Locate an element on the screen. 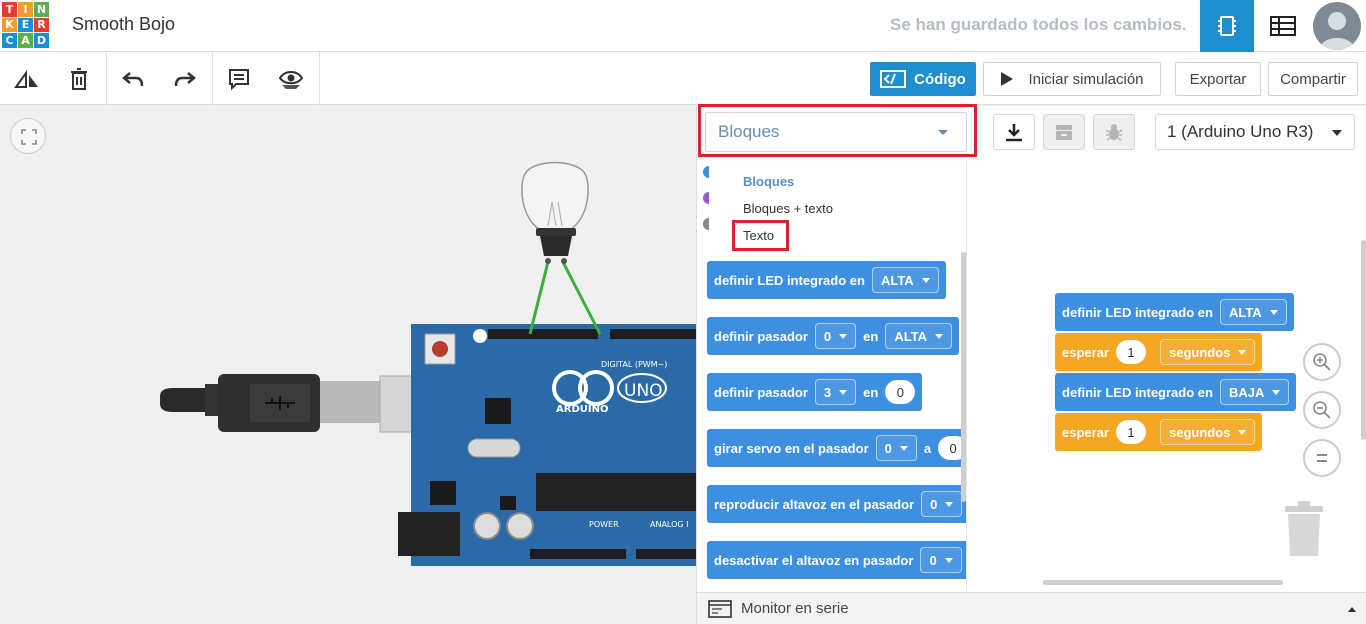 This screenshot has width=1366, height=624. undo-button is located at coordinates (133, 79).